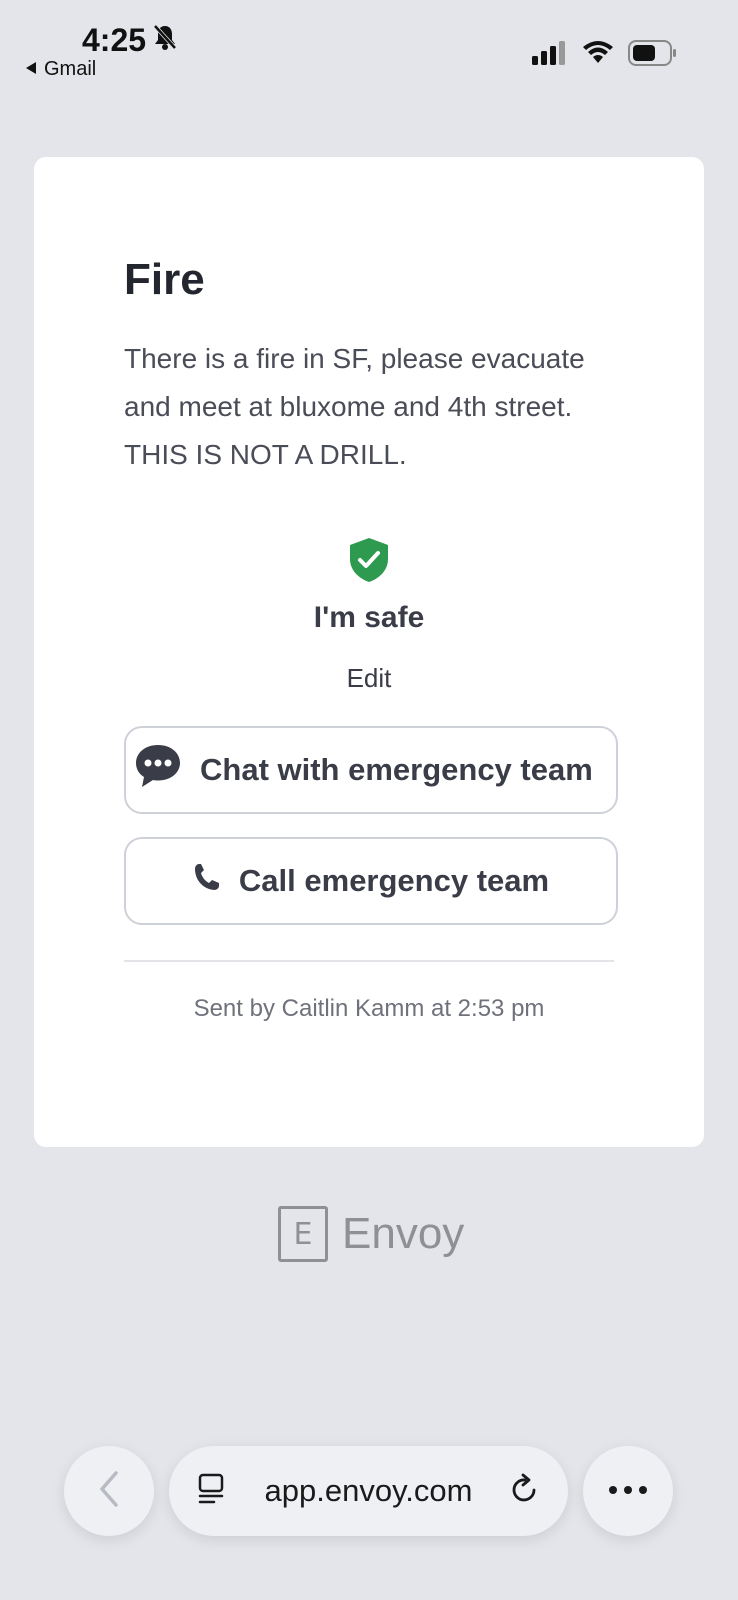  I want to click on phone-icon, so click(207, 881).